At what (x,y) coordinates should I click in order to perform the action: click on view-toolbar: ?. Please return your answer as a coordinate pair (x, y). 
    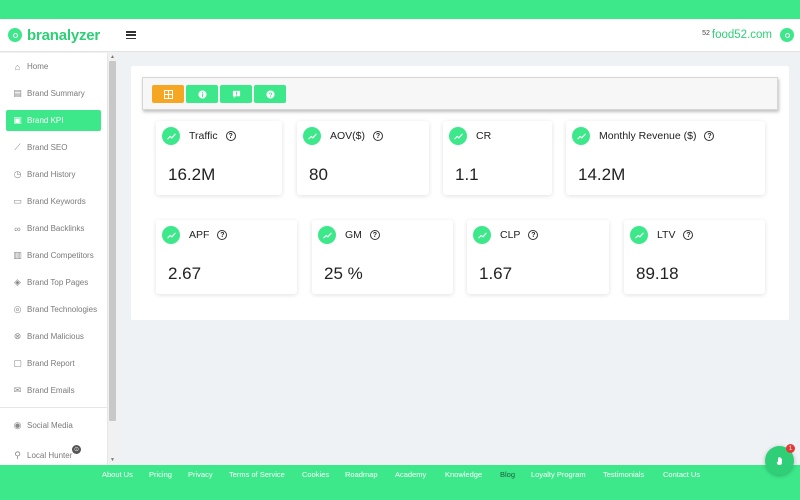
    Looking at the image, I should click on (460, 93).